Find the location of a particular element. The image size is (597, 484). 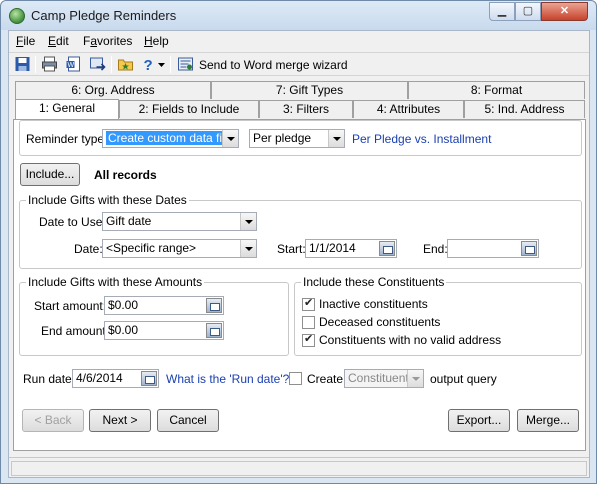

menu-favorites-label: Favorites is located at coordinates (108, 41).